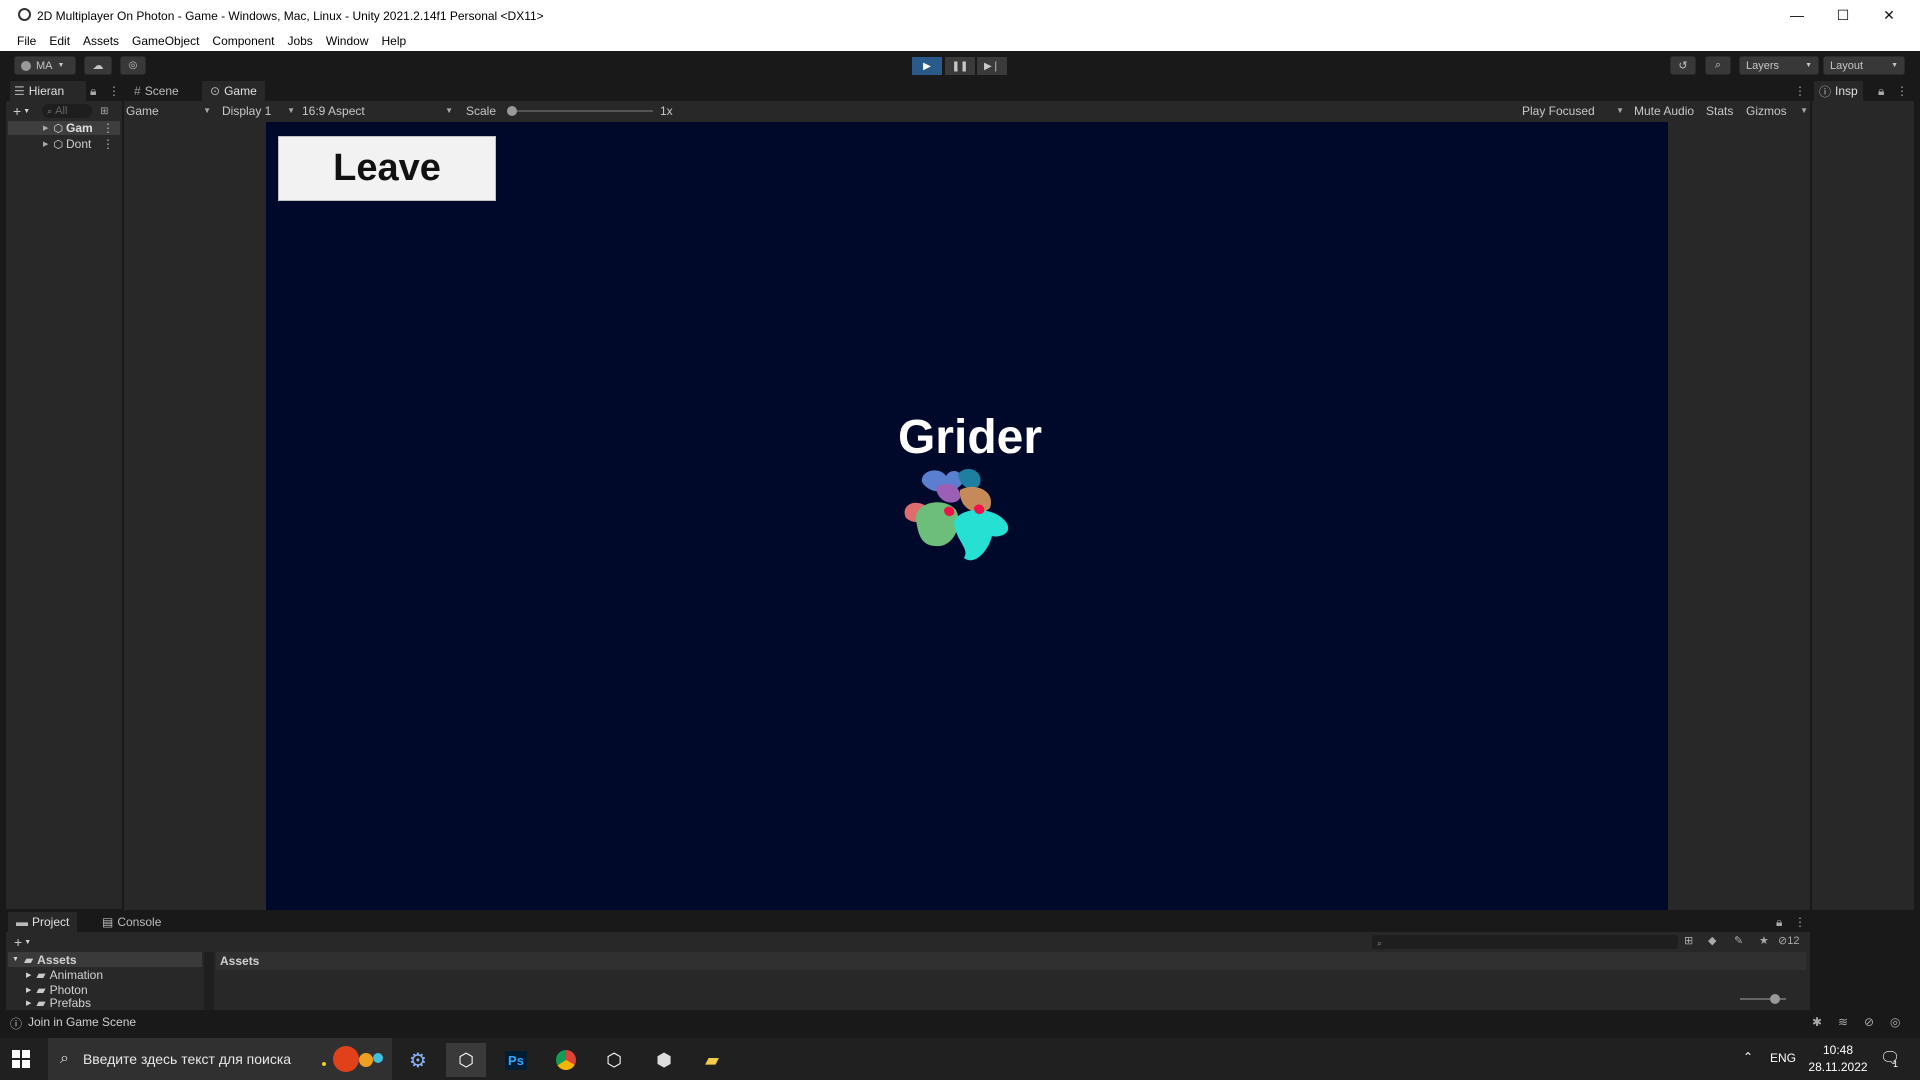 This screenshot has height=1080, width=1920. Describe the element at coordinates (1763, 999) in the screenshot. I see `icon-size-slider` at that location.